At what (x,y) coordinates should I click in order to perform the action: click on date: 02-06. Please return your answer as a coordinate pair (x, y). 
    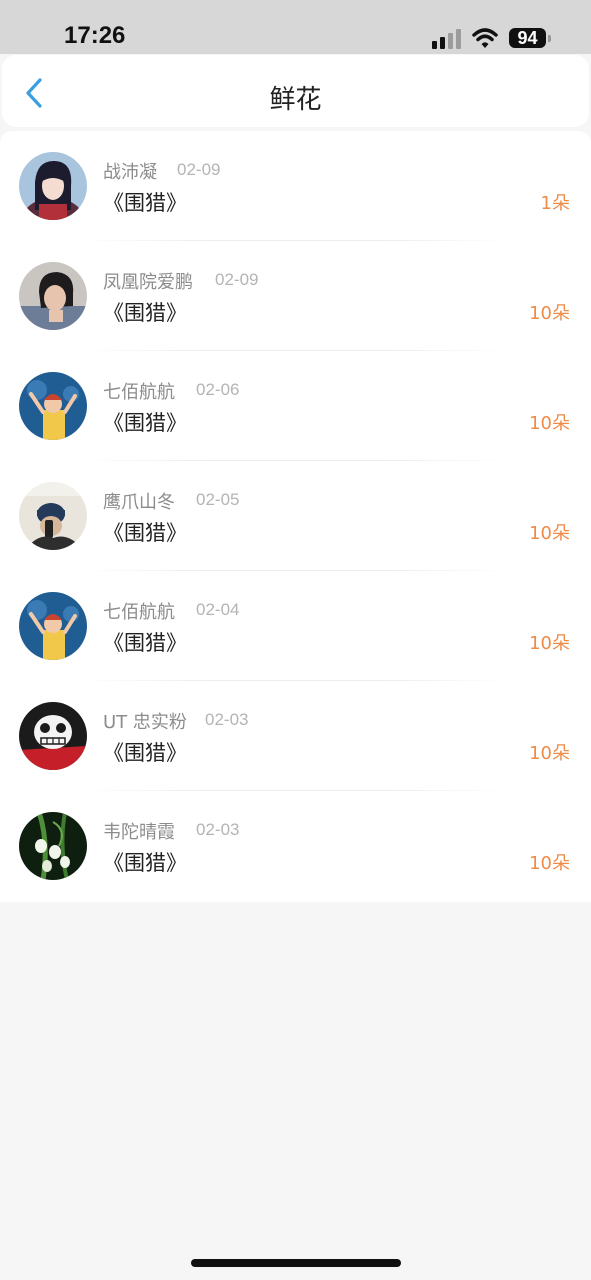
    Looking at the image, I should click on (218, 389).